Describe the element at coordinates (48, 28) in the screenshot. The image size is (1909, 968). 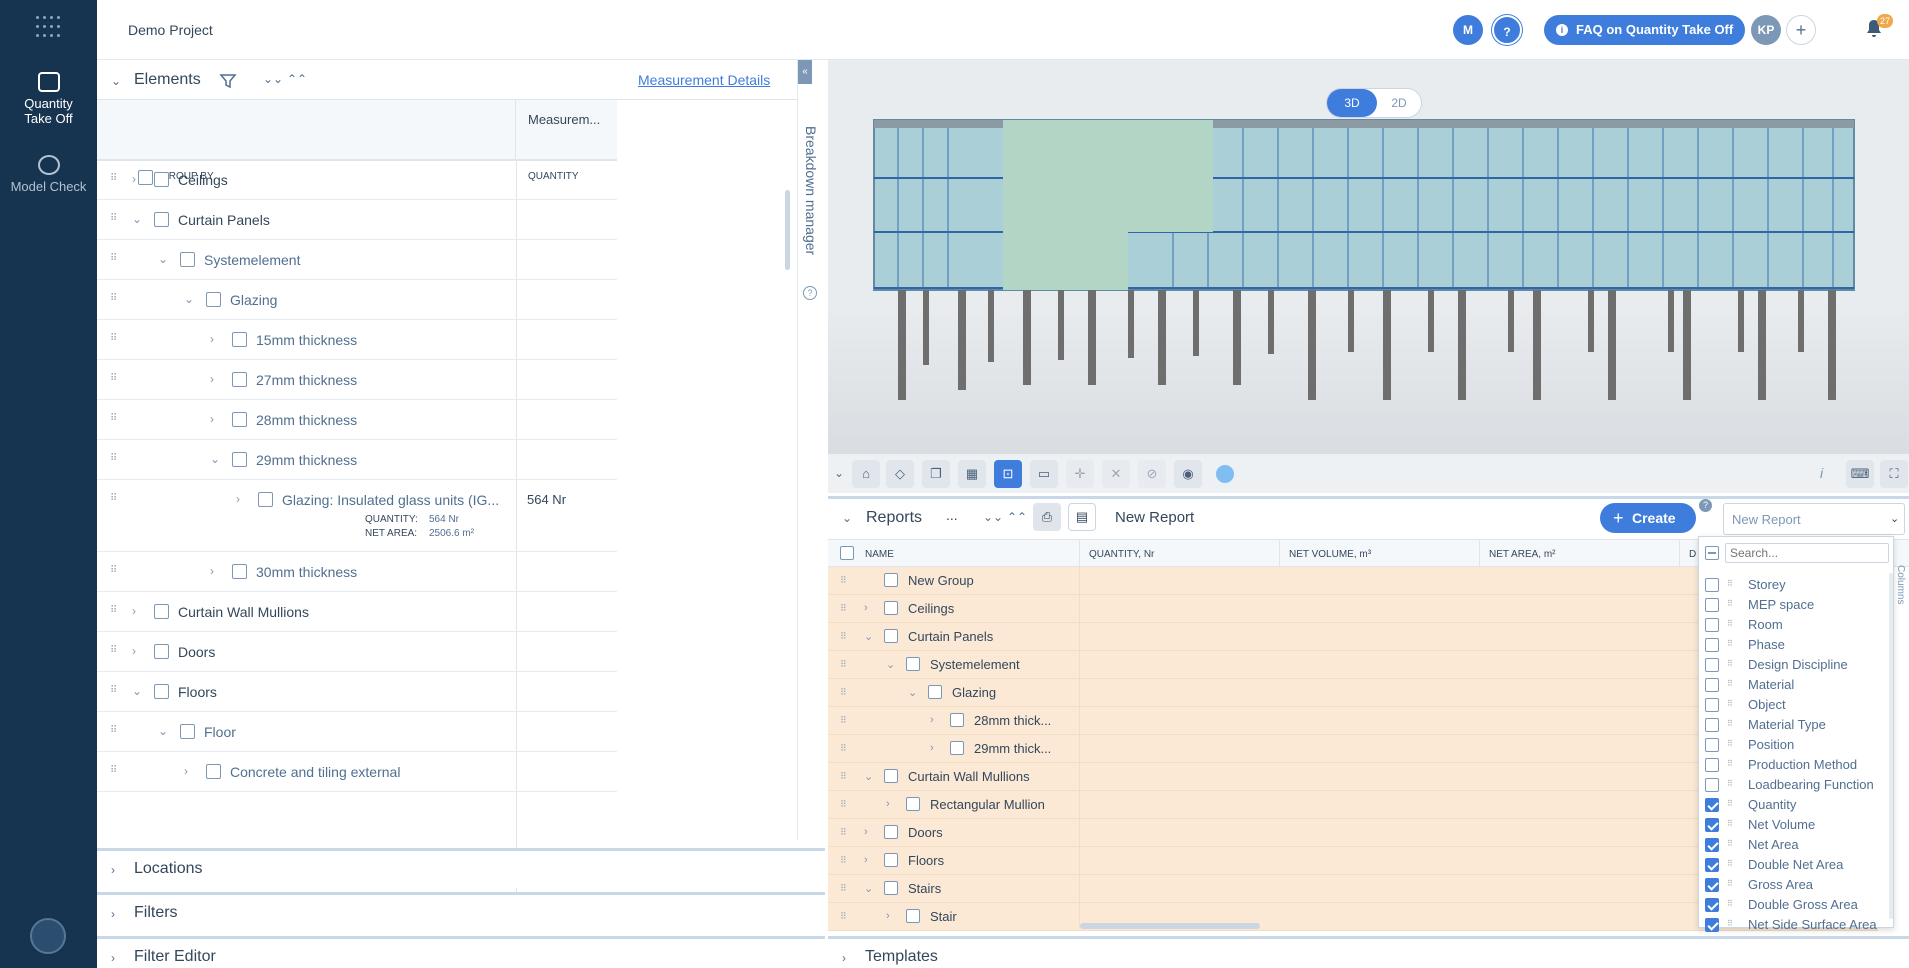
I see `app-logo` at that location.